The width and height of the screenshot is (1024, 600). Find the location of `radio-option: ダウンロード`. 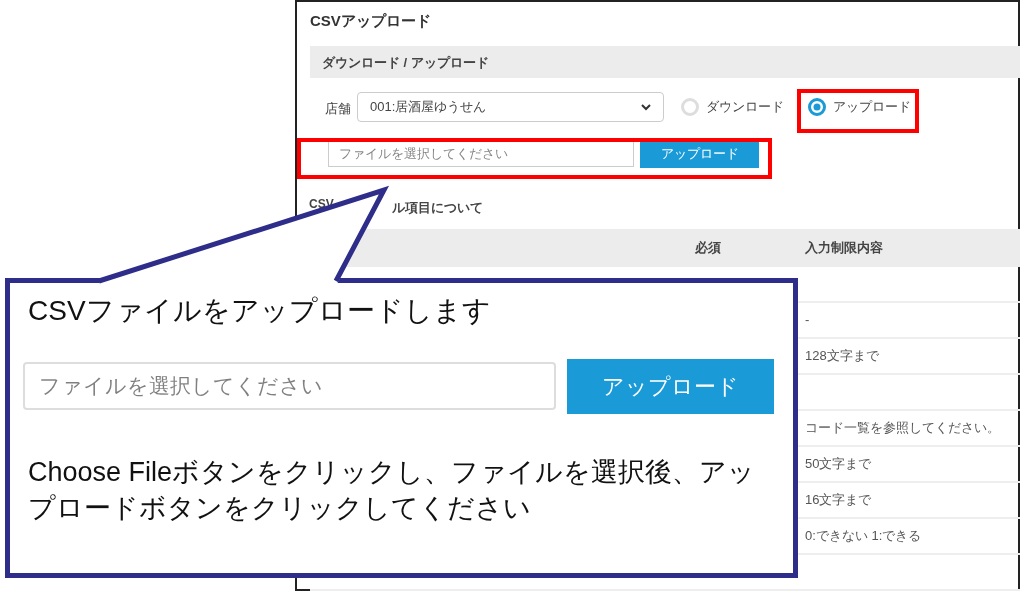

radio-option: ダウンロード is located at coordinates (732, 107).